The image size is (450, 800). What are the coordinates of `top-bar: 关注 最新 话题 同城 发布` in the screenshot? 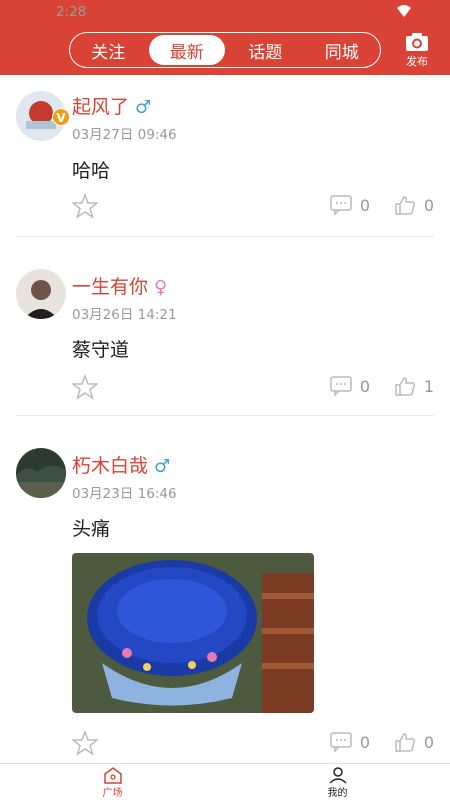 It's located at (225, 49).